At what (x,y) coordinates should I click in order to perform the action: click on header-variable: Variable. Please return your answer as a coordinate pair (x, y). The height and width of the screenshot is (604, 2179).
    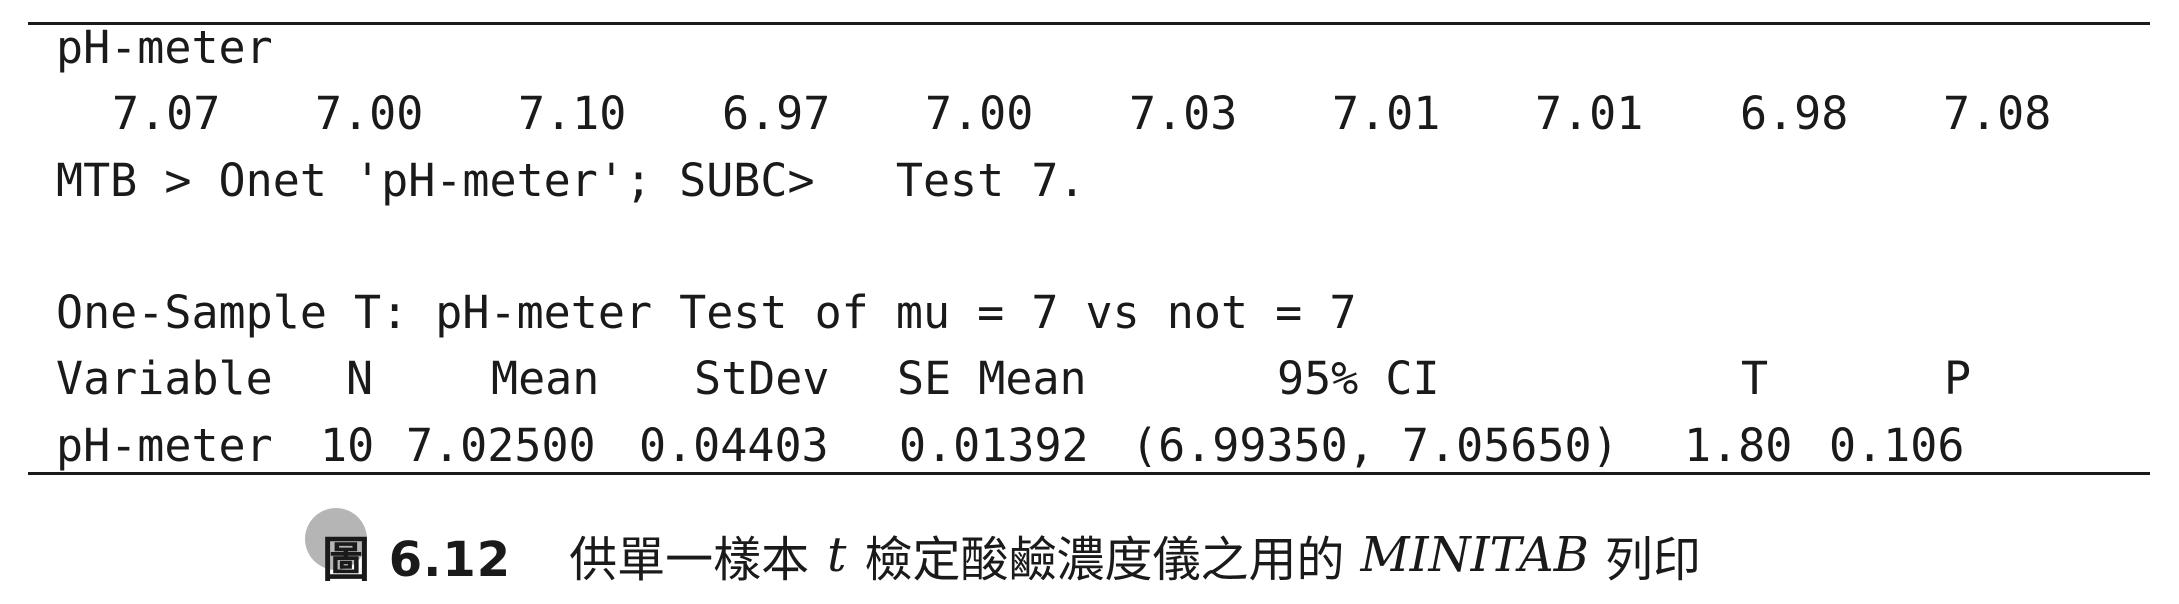
    Looking at the image, I should click on (164, 378).